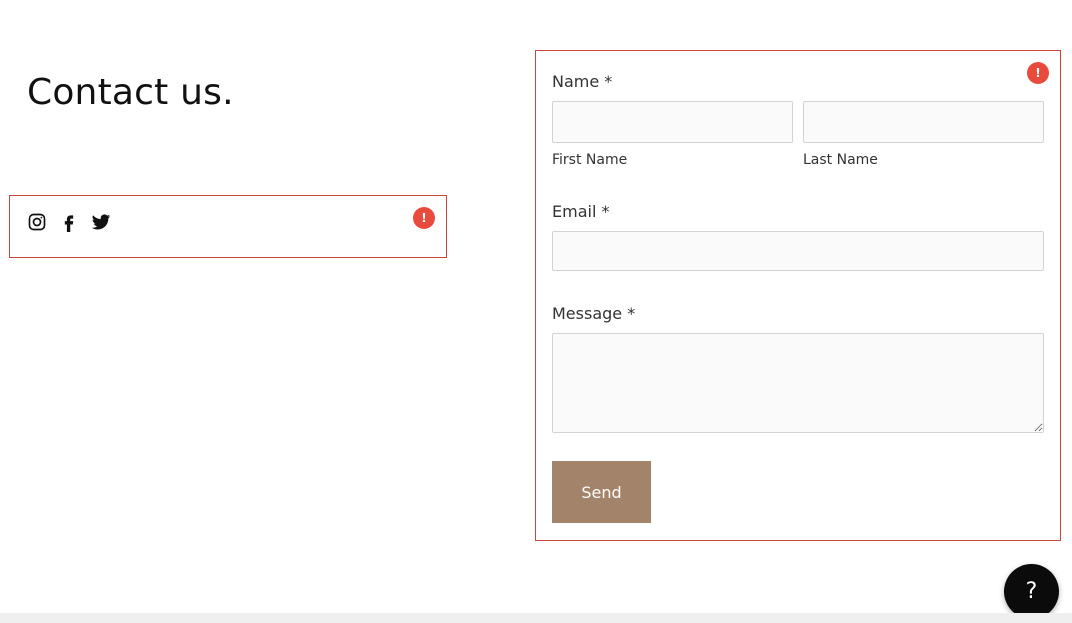  I want to click on social-icons, so click(69, 222).